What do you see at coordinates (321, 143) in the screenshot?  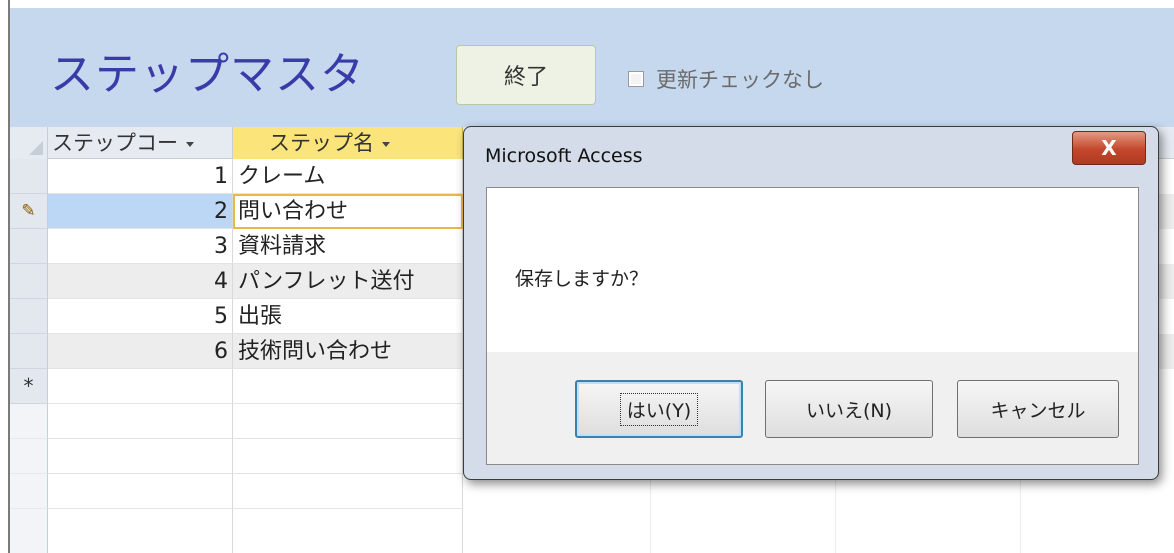 I see `column-header-step-name-label: ステップ名` at bounding box center [321, 143].